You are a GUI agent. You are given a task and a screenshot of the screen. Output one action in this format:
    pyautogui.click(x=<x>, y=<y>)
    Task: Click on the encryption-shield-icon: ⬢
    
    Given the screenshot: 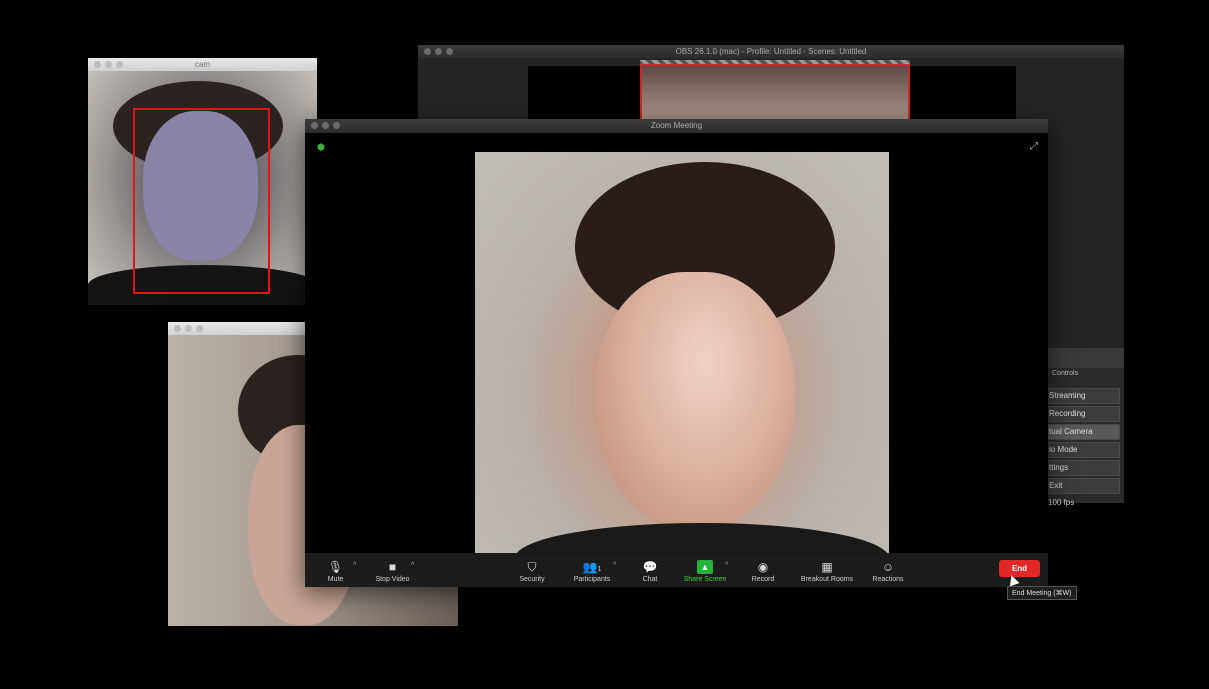 What is the action you would take?
    pyautogui.click(x=322, y=147)
    